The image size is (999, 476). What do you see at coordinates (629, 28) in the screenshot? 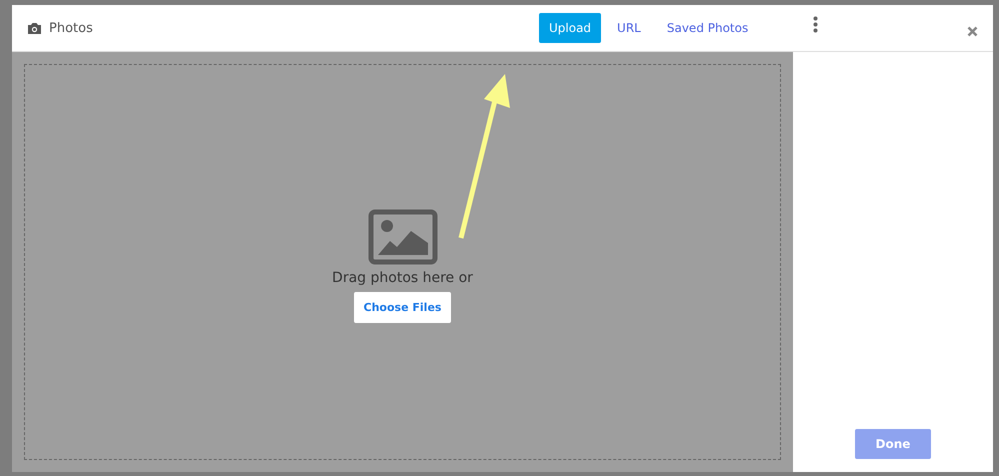
I see `tab: URL` at bounding box center [629, 28].